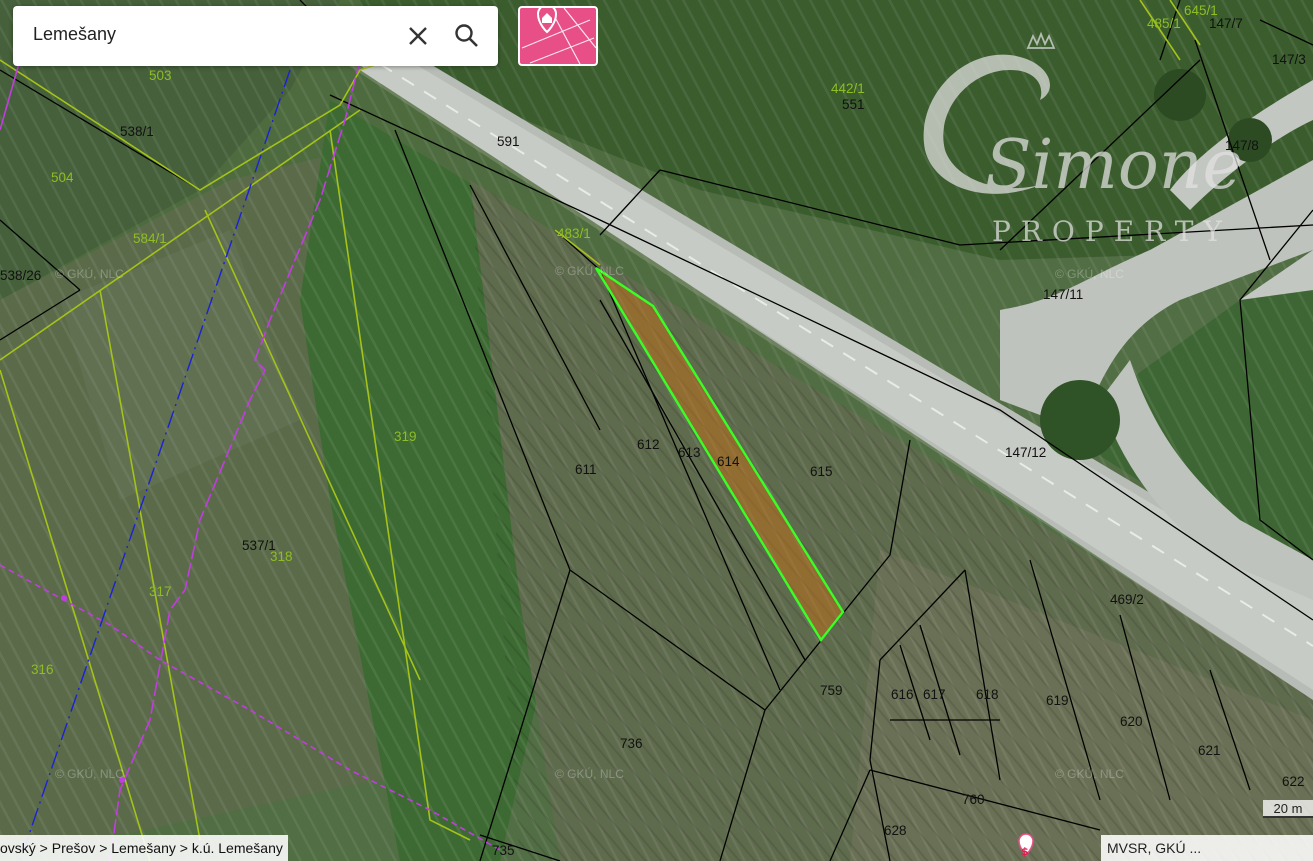 The height and width of the screenshot is (861, 1313). I want to click on parcel-label: 735, so click(503, 850).